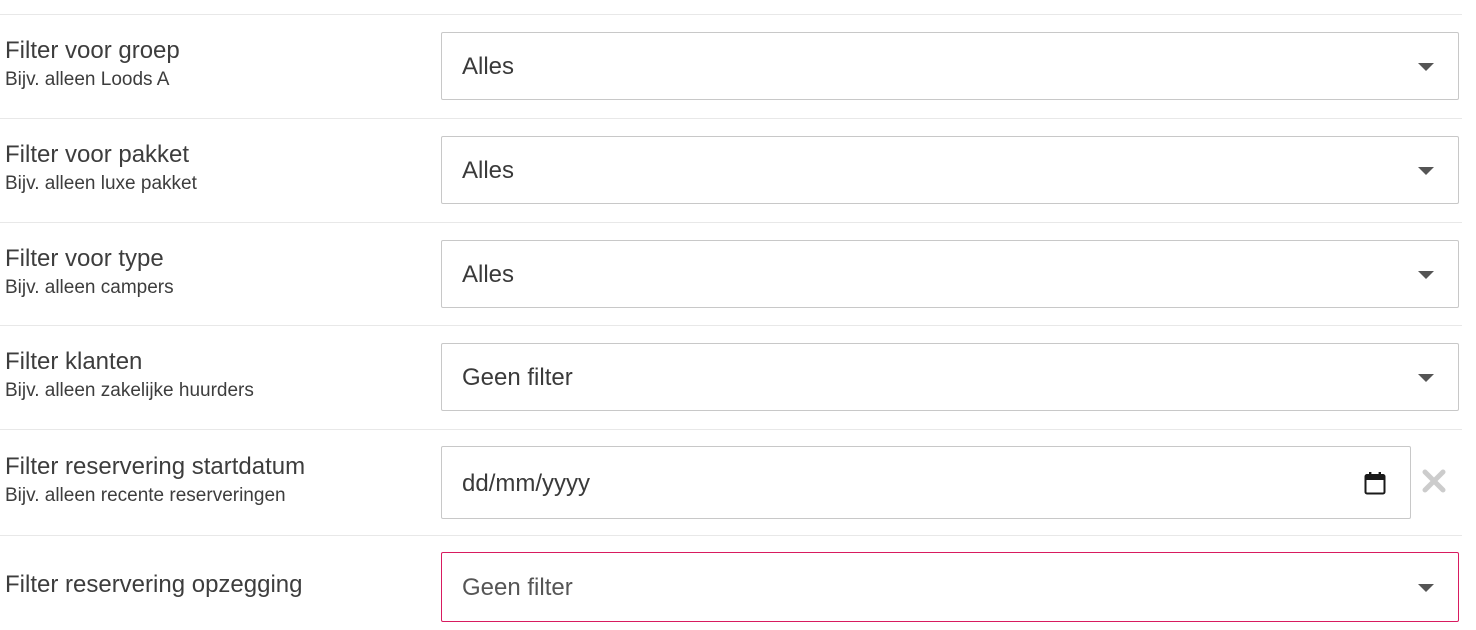 Image resolution: width=1476 pixels, height=630 pixels. What do you see at coordinates (950, 170) in the screenshot?
I see `package-filter-select: Alles` at bounding box center [950, 170].